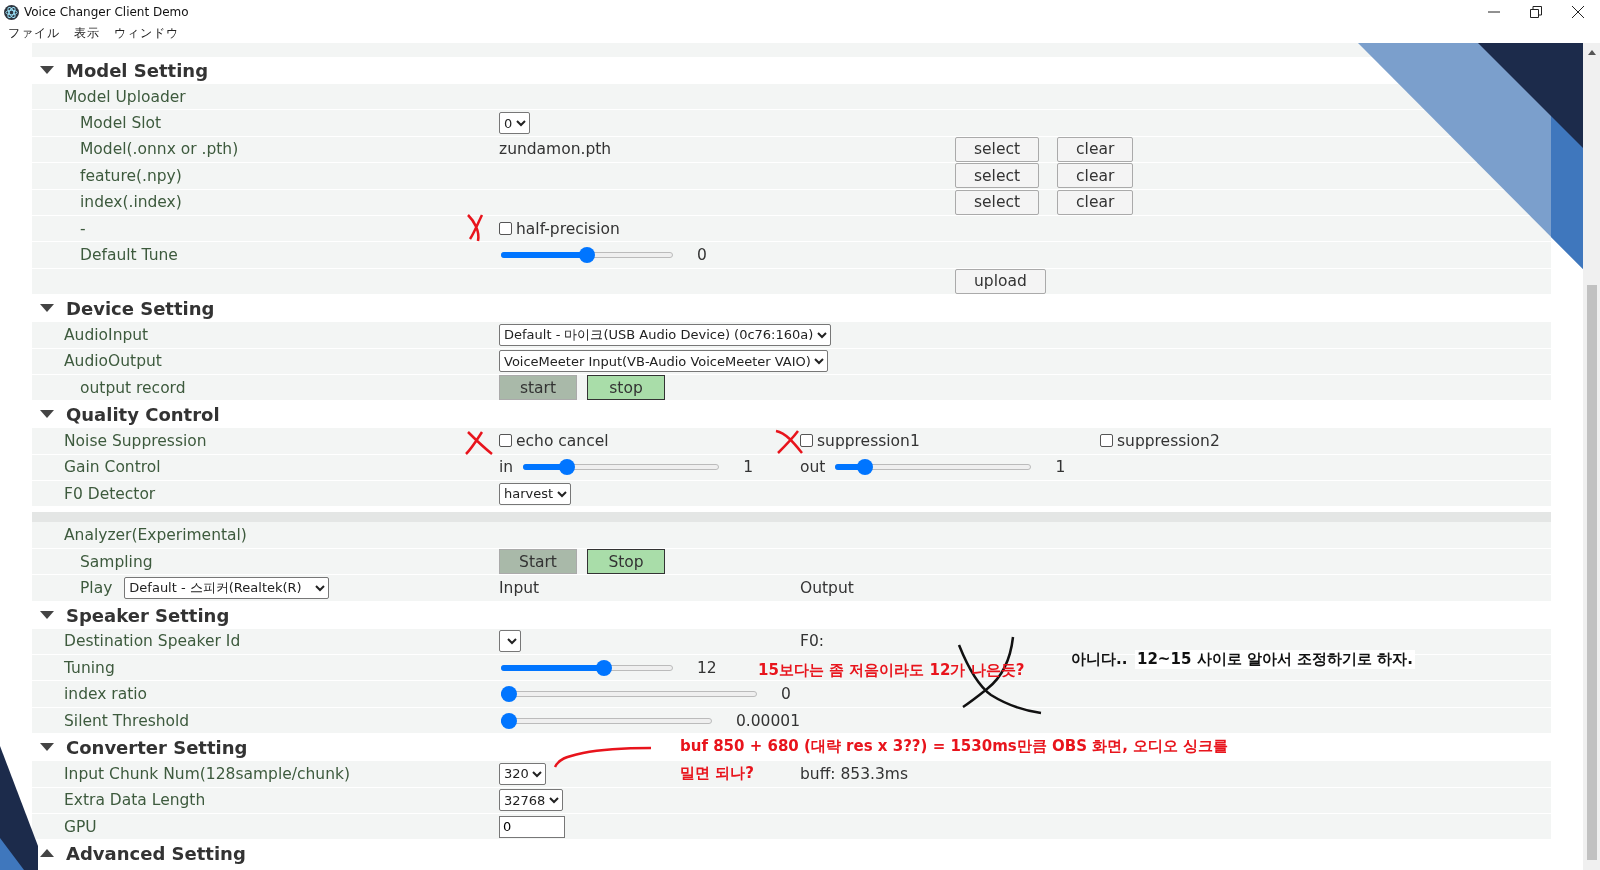  What do you see at coordinates (146, 33) in the screenshot?
I see `menu-item: ウィンドウ` at bounding box center [146, 33].